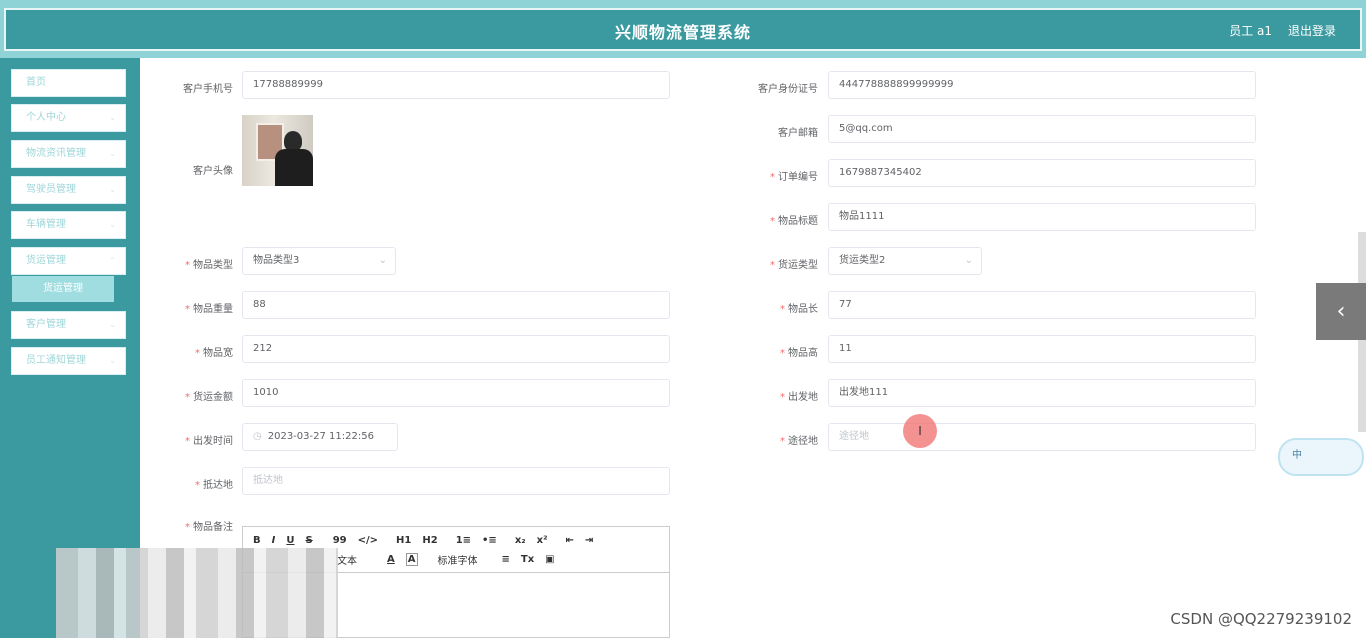 This screenshot has height=638, width=1366. Describe the element at coordinates (403, 540) in the screenshot. I see `heading1-icon: H1` at that location.